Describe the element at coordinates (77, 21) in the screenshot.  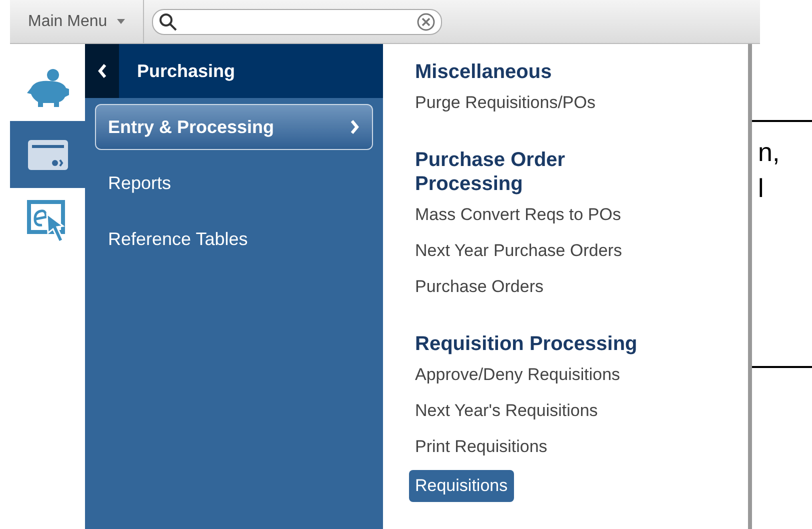
I see `main-menu-button: Main Menu` at that location.